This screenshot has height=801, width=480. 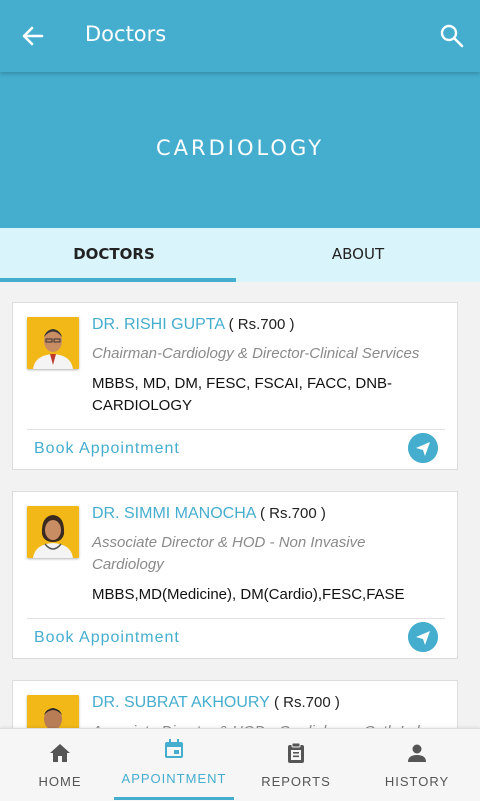 What do you see at coordinates (296, 752) in the screenshot?
I see `clipboard-icon` at bounding box center [296, 752].